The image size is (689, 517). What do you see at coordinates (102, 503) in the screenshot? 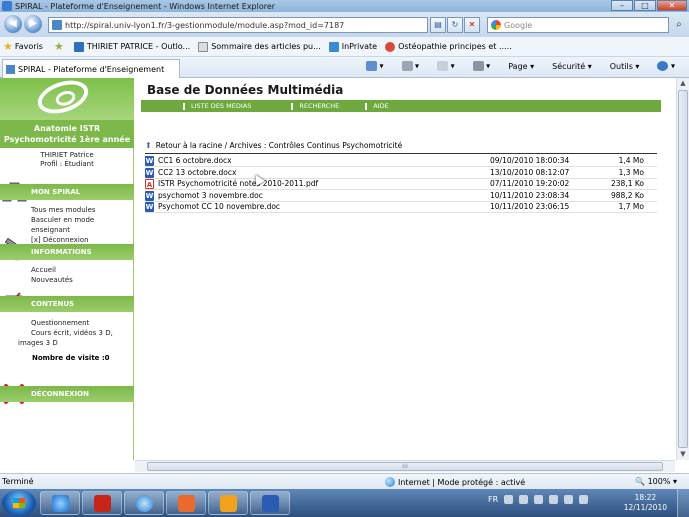
I see `taskbar-acrobat` at bounding box center [102, 503].